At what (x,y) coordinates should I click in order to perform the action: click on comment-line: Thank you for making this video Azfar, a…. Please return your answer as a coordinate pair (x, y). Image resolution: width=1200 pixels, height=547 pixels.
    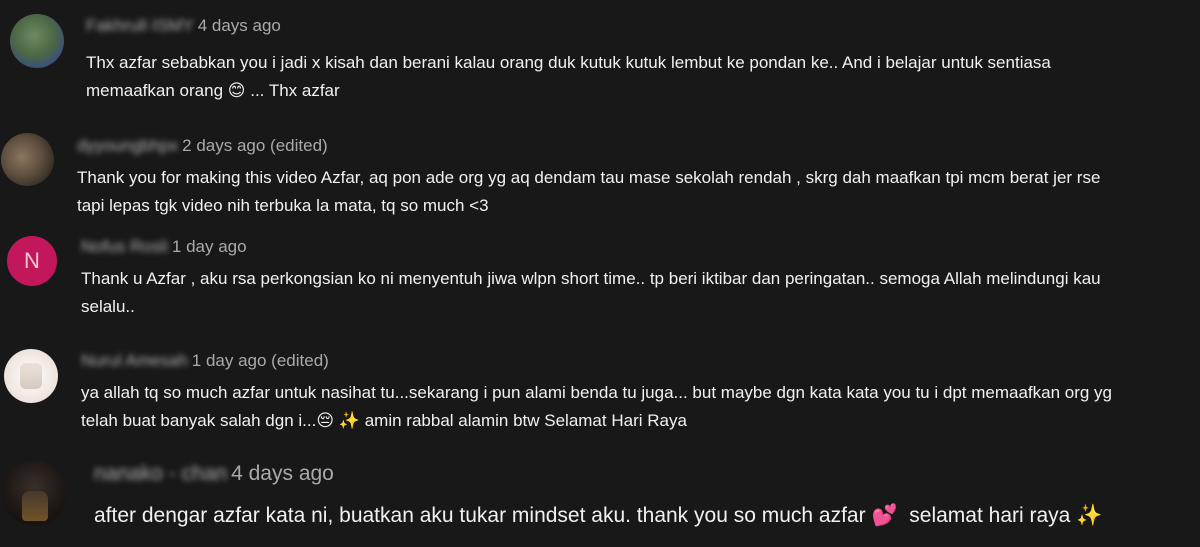
    Looking at the image, I should click on (589, 177).